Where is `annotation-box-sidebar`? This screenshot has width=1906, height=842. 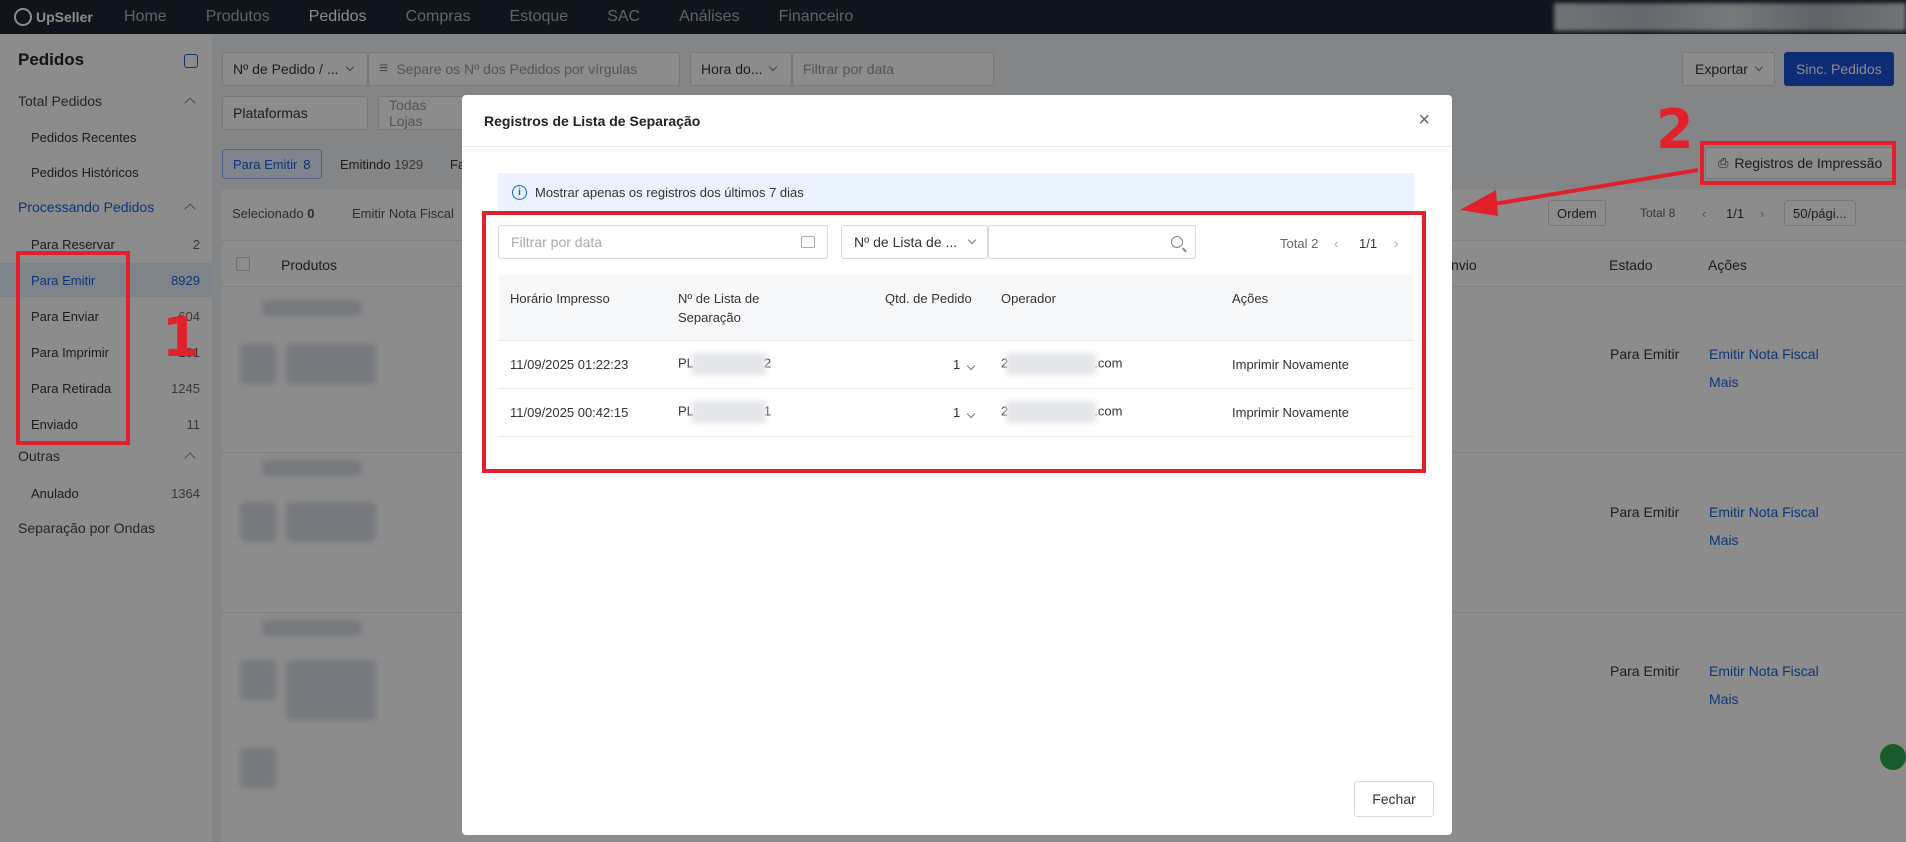 annotation-box-sidebar is located at coordinates (73, 348).